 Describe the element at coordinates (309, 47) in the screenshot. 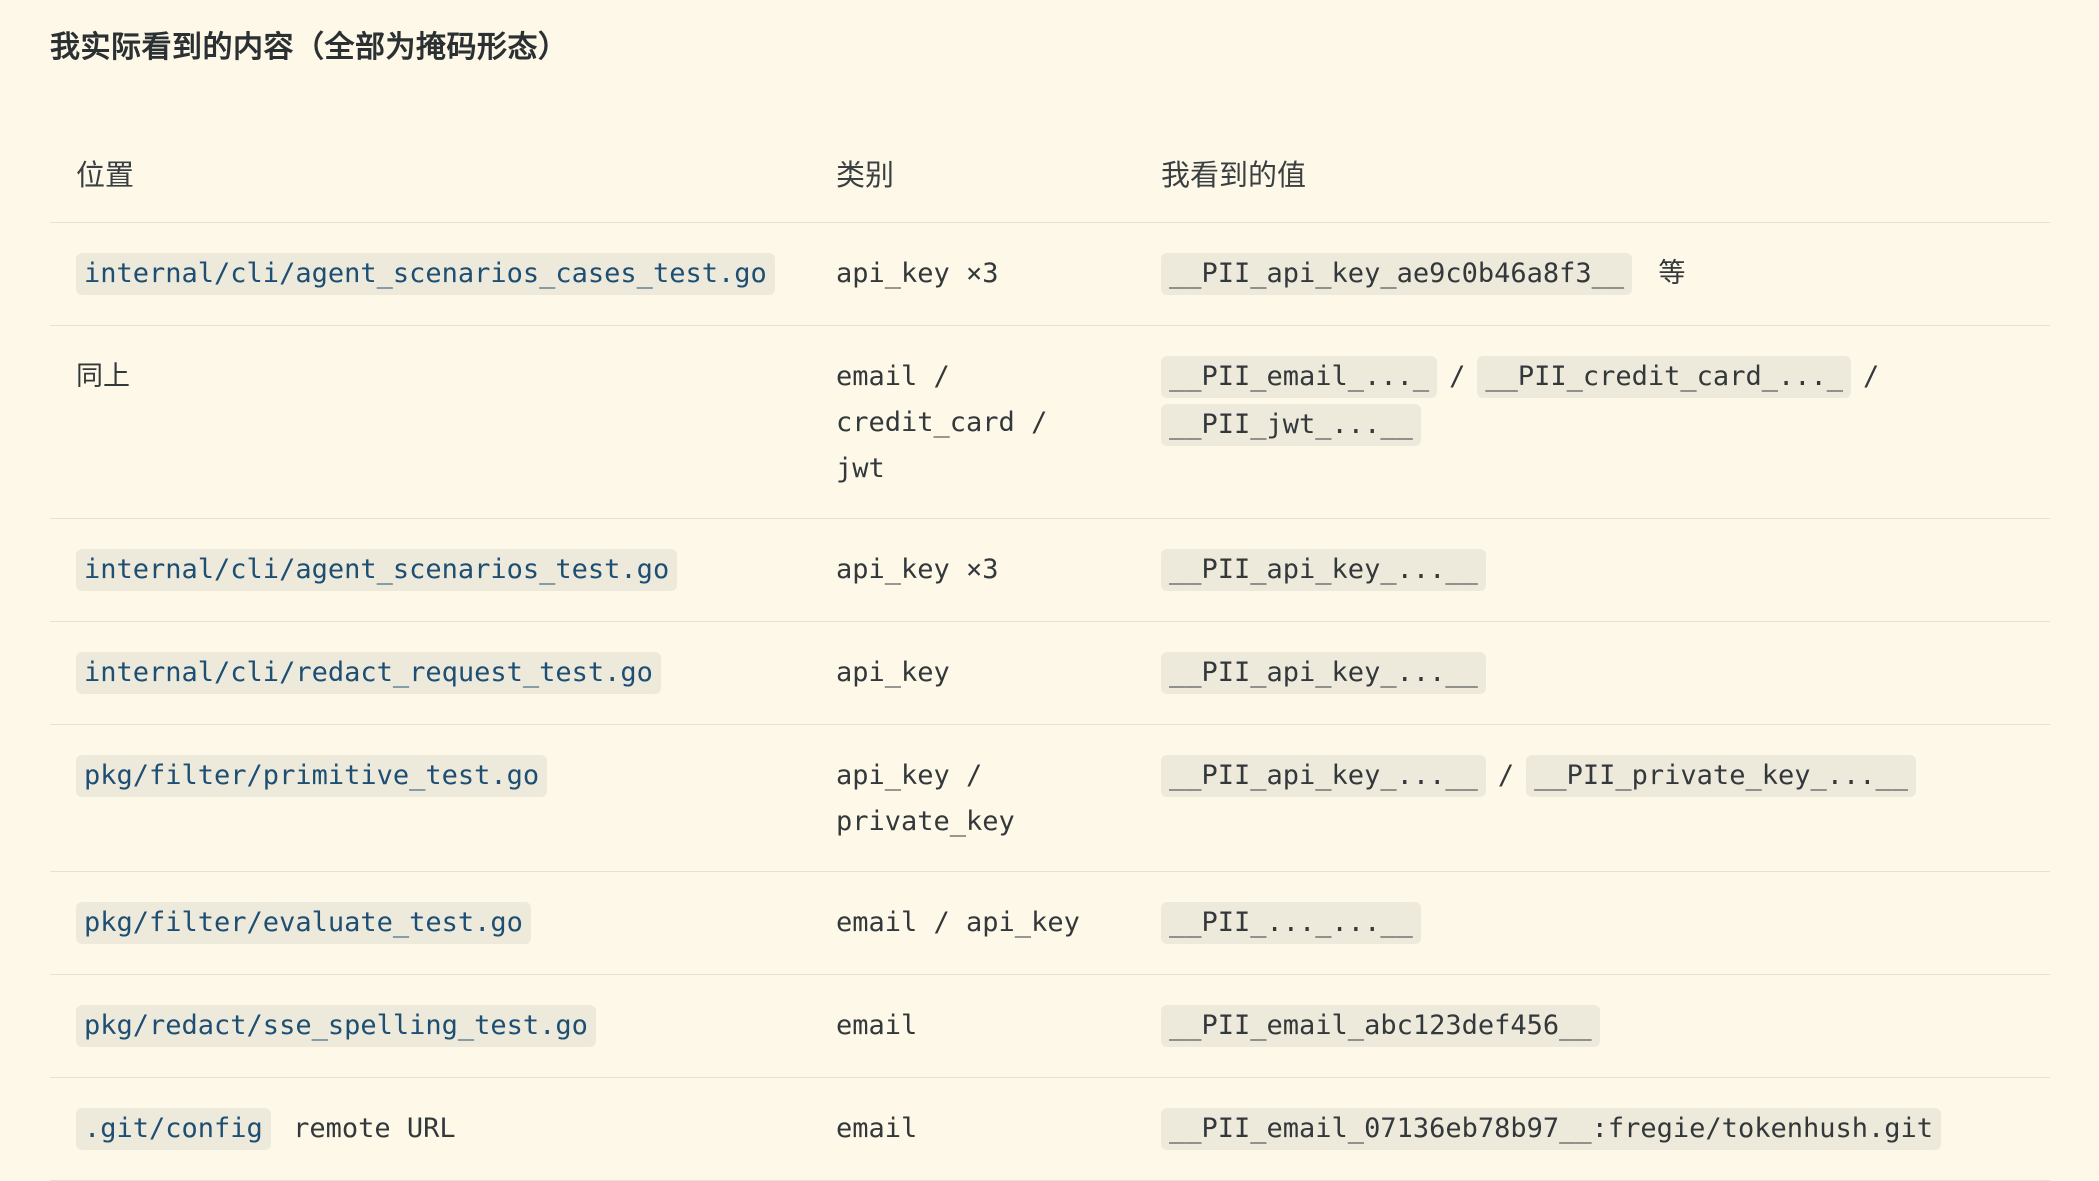

I see `section-title: 我实际看到的内容（全部为掩码形态）` at that location.